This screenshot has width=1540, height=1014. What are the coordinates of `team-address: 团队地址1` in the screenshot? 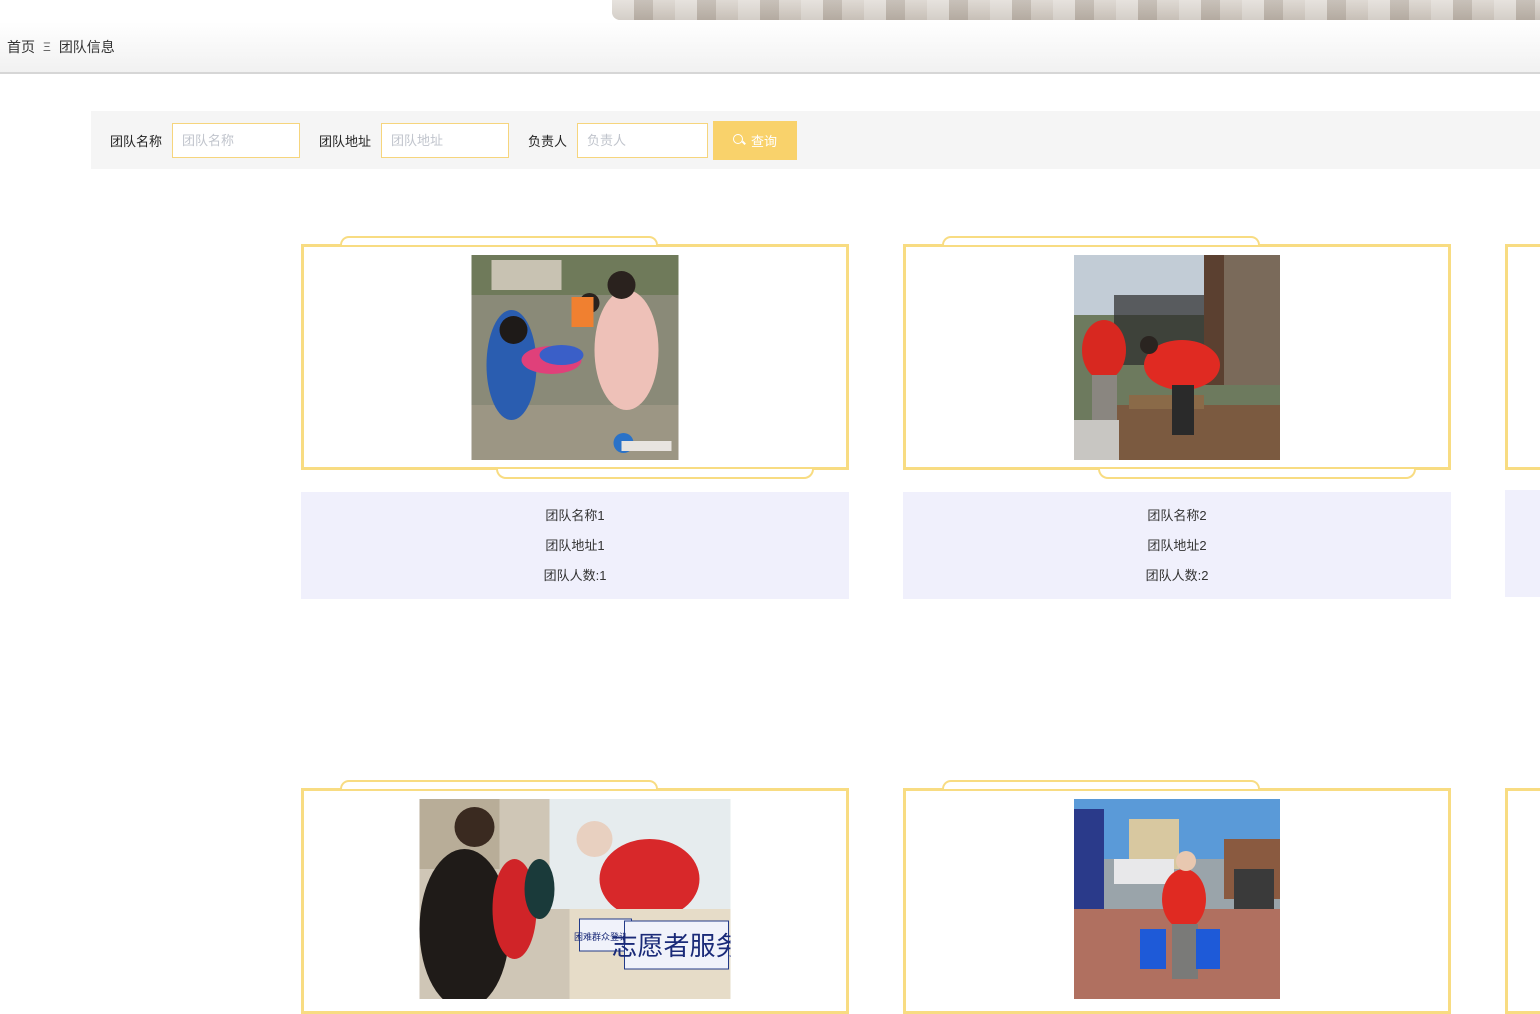 It's located at (575, 545).